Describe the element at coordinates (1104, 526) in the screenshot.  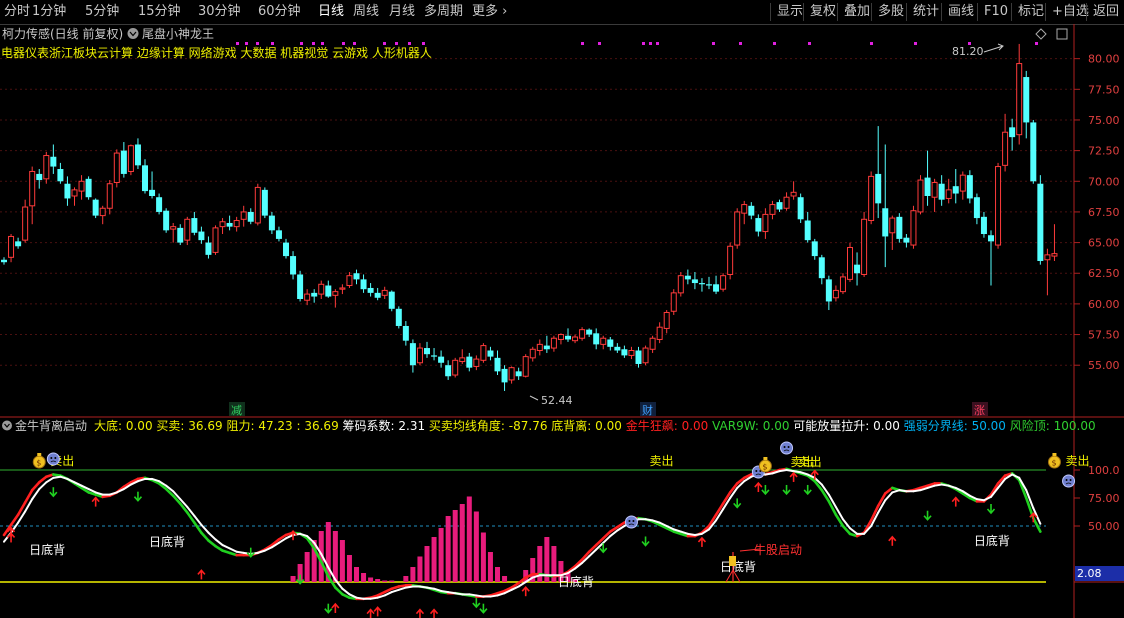
I see `osc-axis-50: 50.00` at that location.